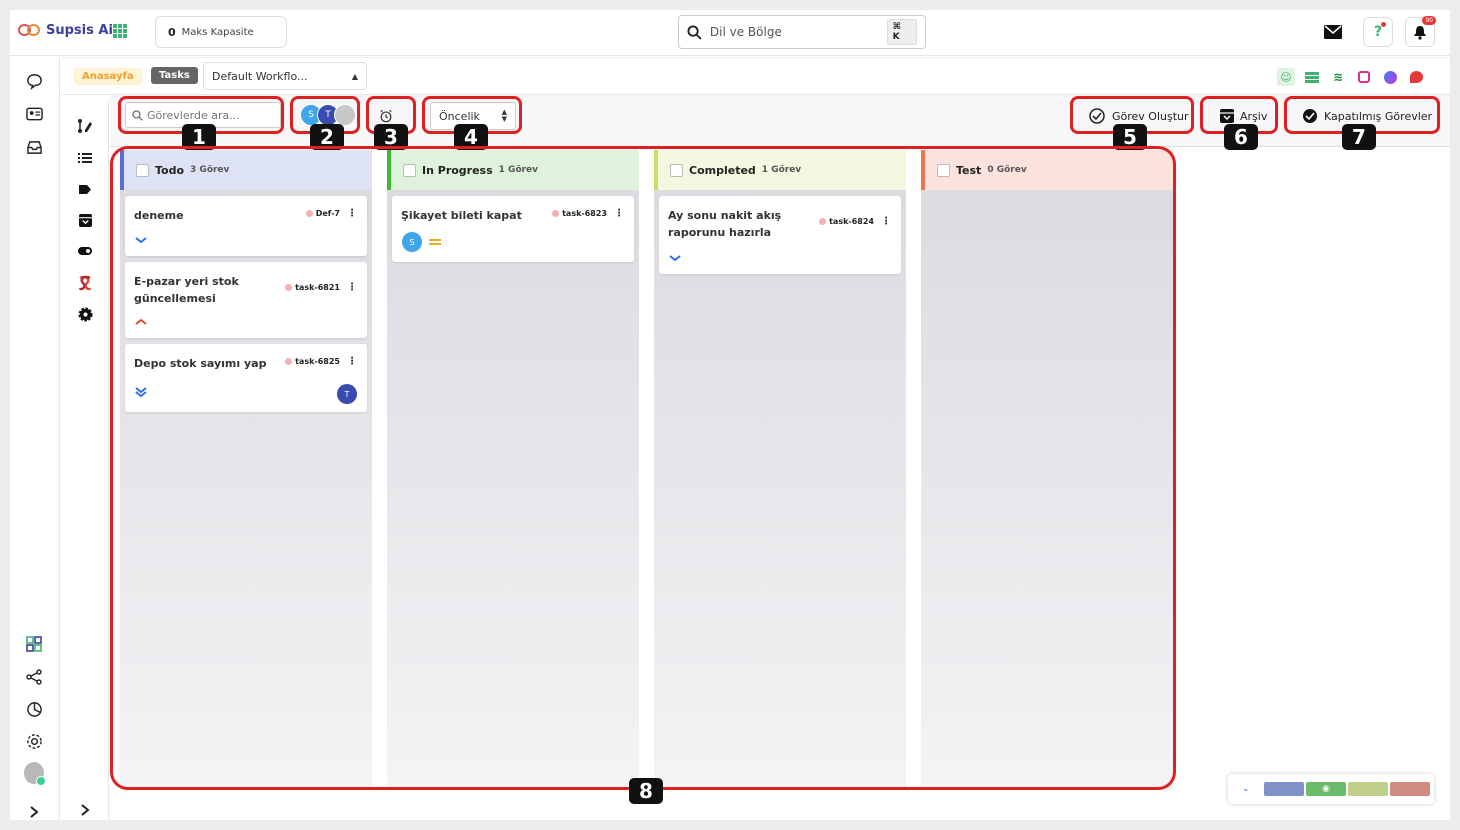 The width and height of the screenshot is (1460, 830). I want to click on task-search-input, so click(207, 115).